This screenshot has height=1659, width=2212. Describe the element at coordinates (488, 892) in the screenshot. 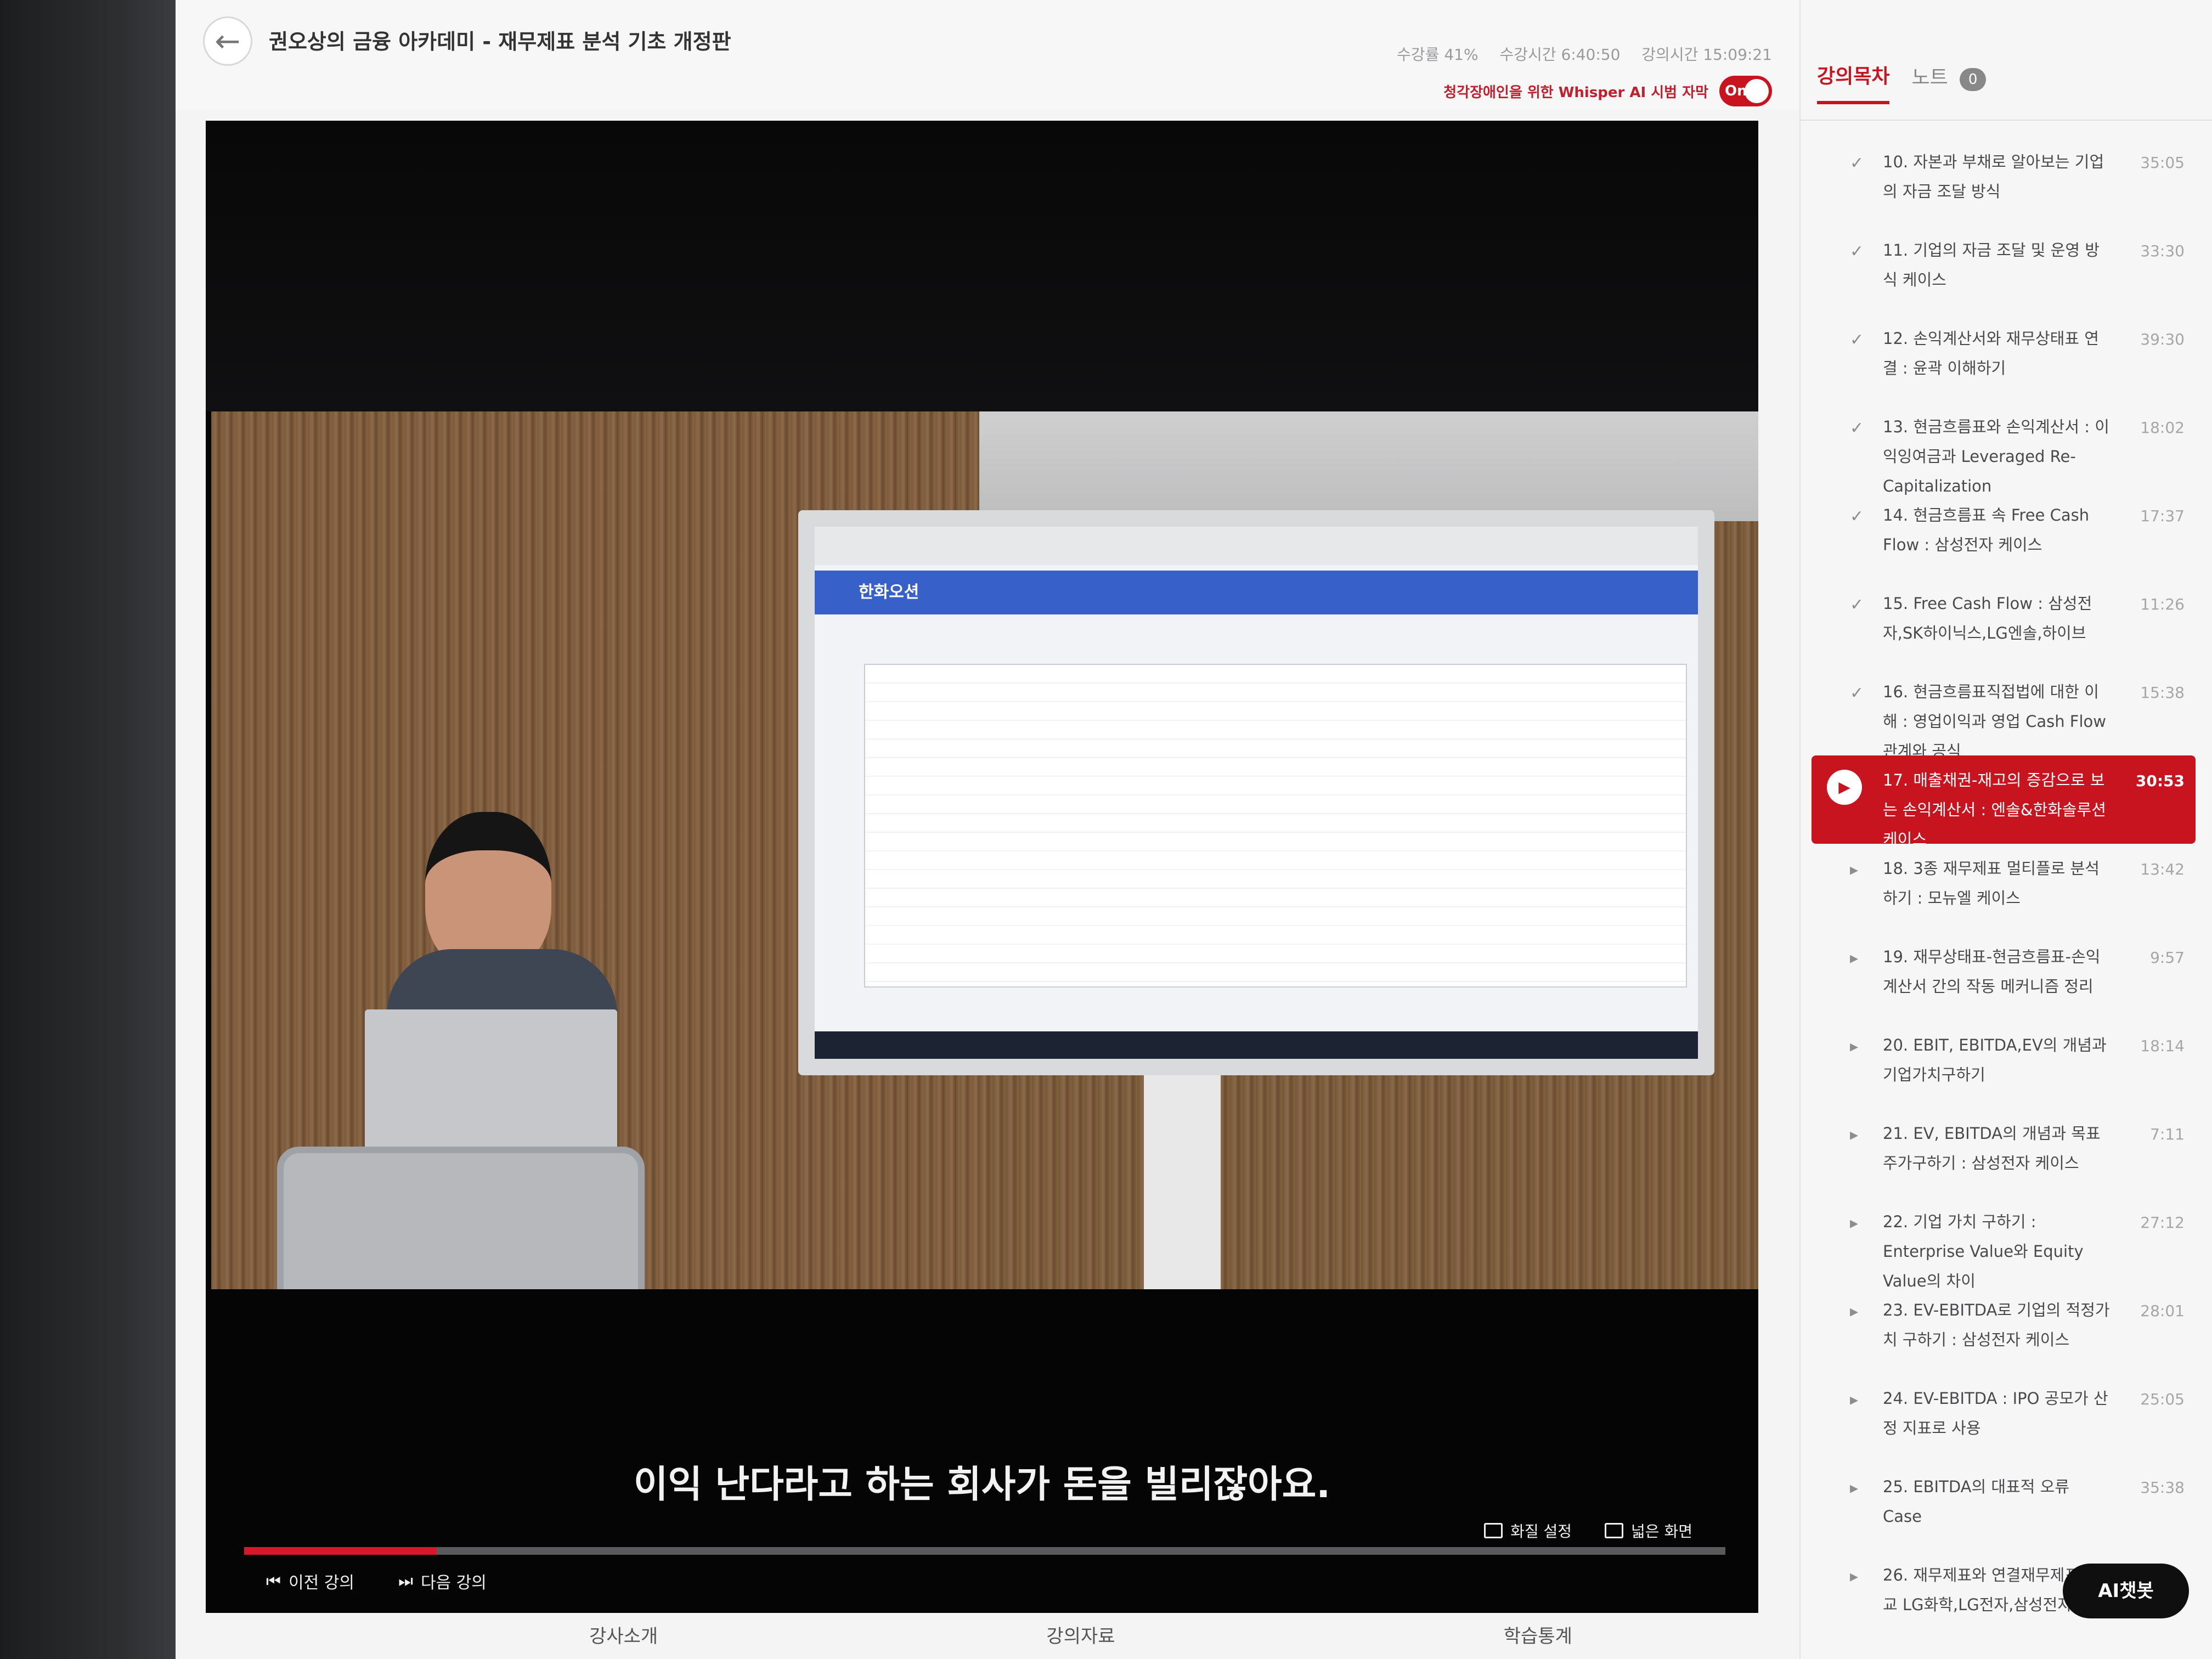

I see `instructor-head` at that location.